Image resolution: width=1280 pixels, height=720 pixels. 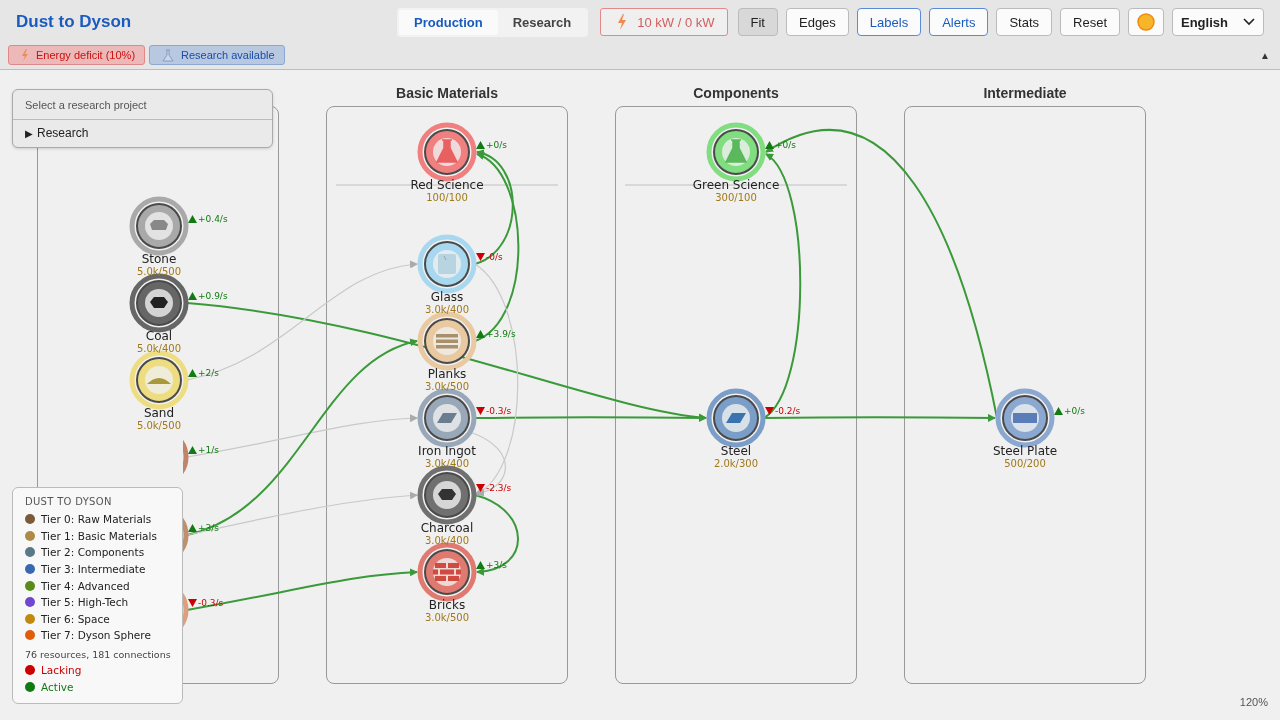 I want to click on rate-label: +0.9/s, so click(x=213, y=296).